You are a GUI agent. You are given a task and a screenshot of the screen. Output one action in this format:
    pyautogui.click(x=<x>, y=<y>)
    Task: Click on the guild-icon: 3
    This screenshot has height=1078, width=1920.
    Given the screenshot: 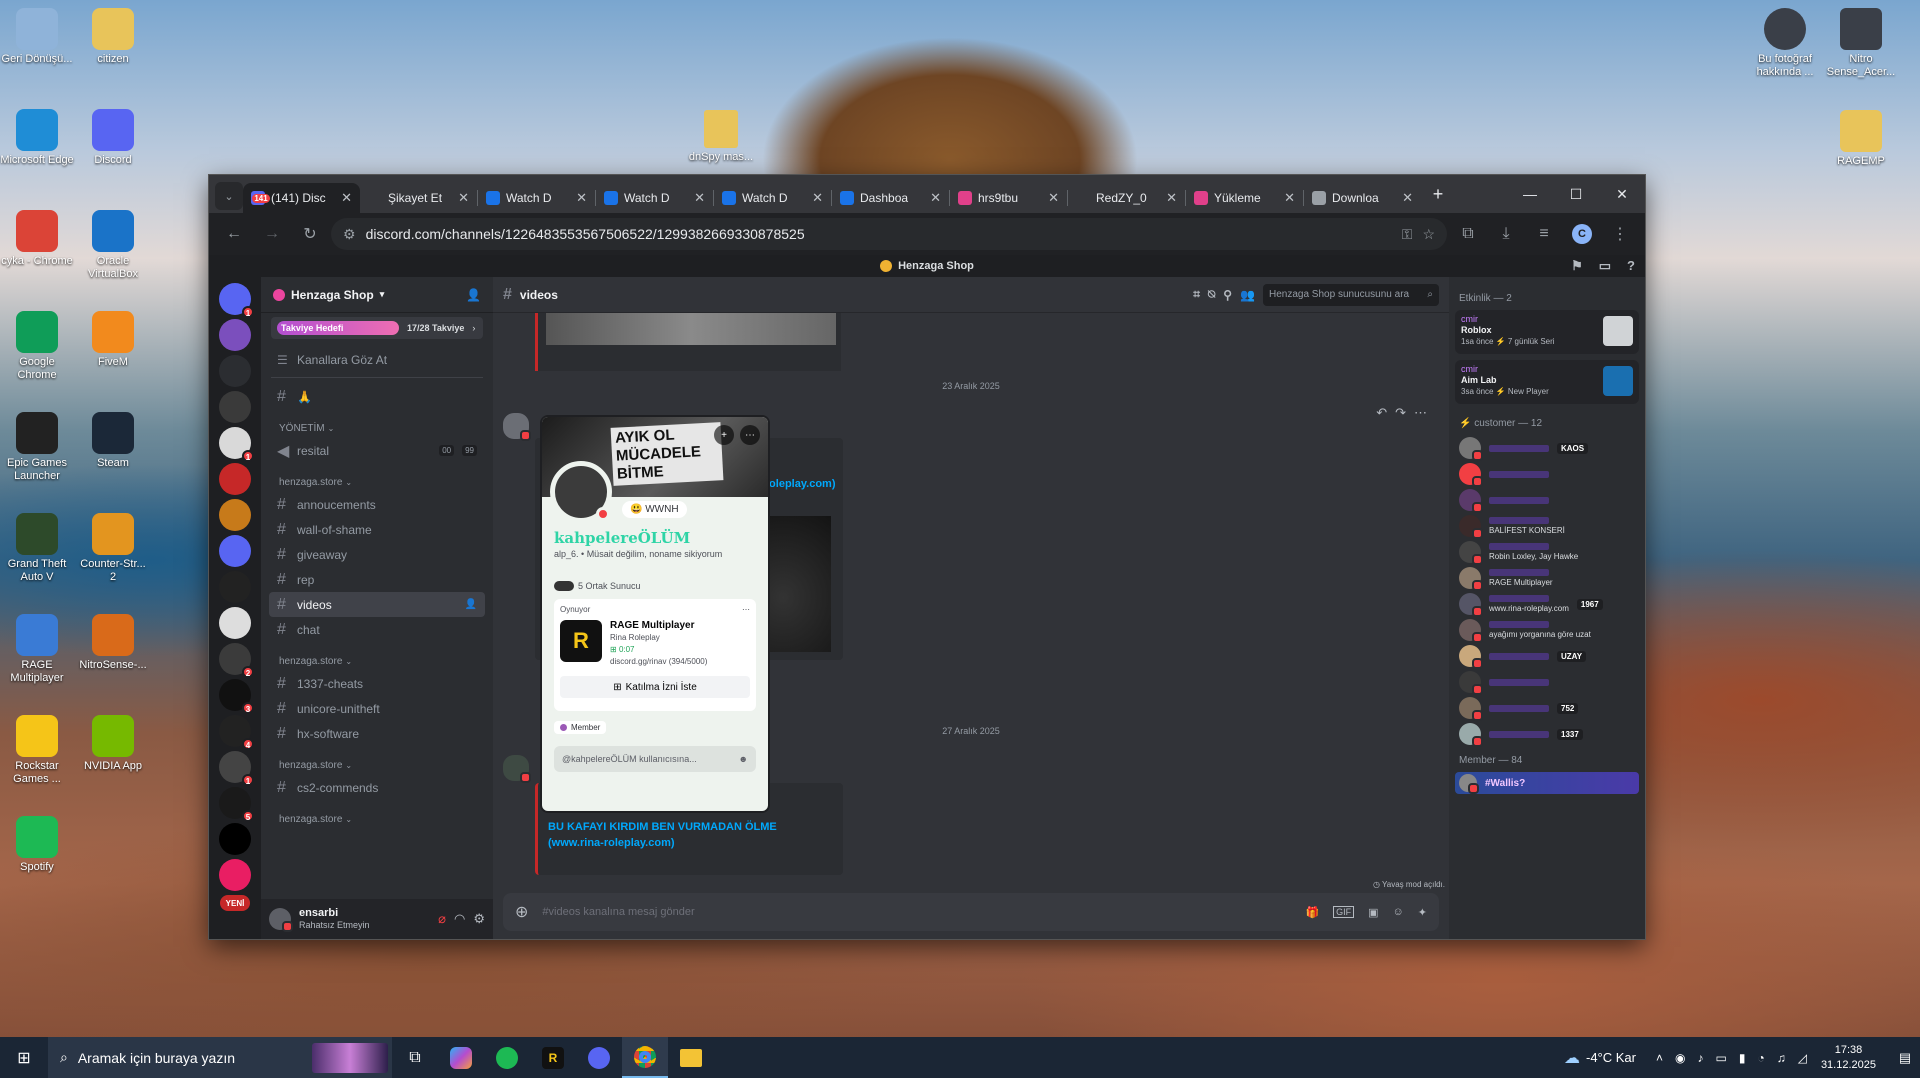 What is the action you would take?
    pyautogui.click(x=236, y=696)
    